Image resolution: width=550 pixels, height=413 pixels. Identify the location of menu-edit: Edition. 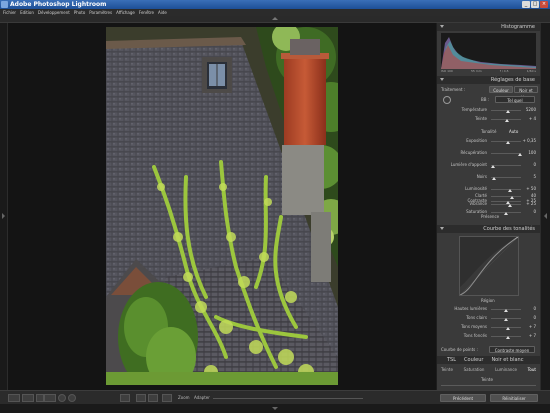
(27, 12).